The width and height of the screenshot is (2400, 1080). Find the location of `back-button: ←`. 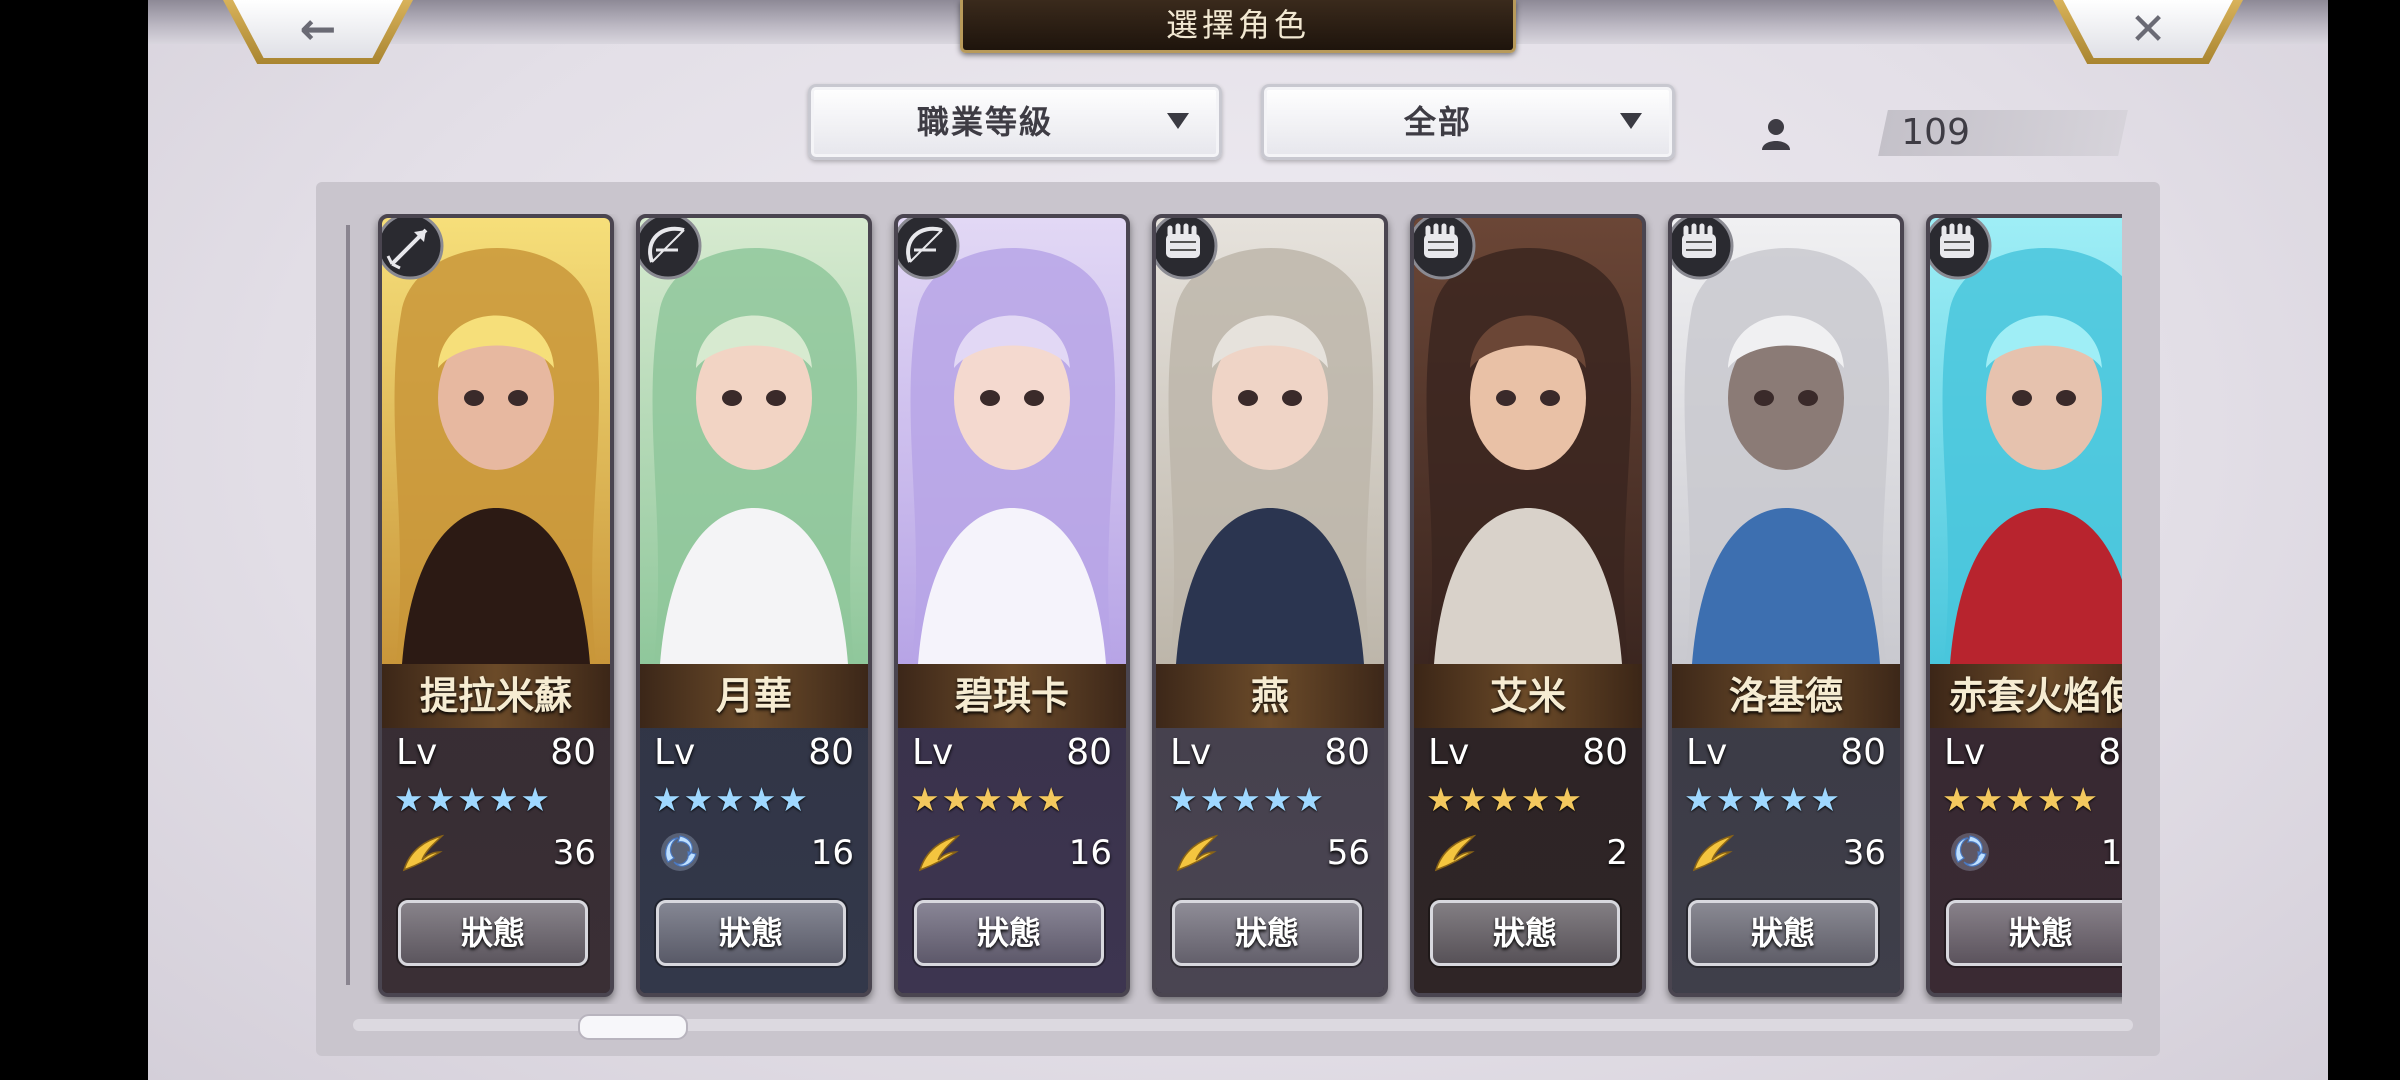

back-button: ← is located at coordinates (318, 32).